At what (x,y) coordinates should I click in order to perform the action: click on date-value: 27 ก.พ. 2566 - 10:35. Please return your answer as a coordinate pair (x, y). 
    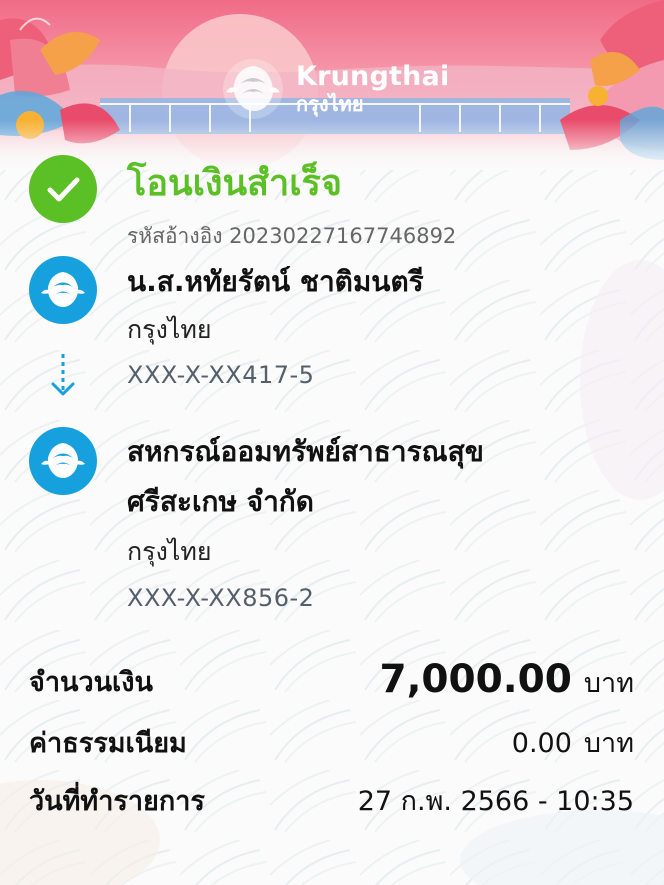
    Looking at the image, I should click on (495, 801).